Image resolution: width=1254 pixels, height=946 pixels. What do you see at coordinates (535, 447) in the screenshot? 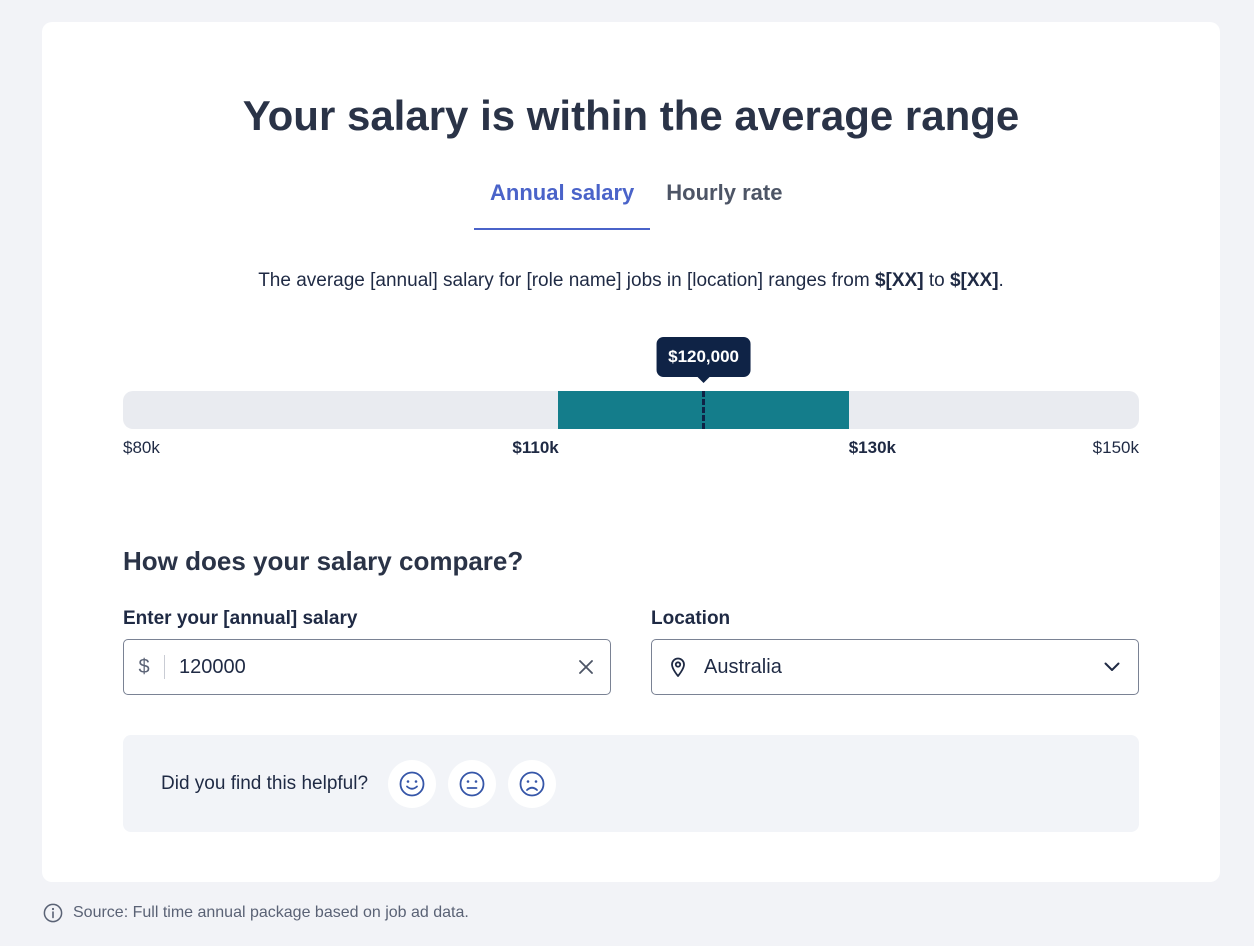
I see `tick-label-band-low: $110k` at bounding box center [535, 447].